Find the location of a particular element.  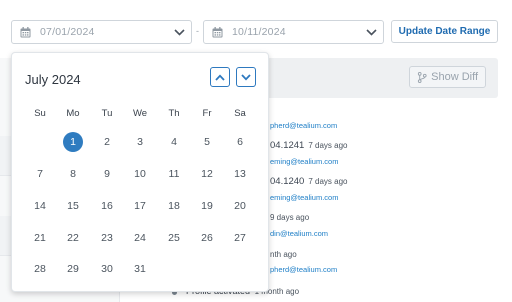

end-date-select: 10/11/2024 is located at coordinates (293, 32).